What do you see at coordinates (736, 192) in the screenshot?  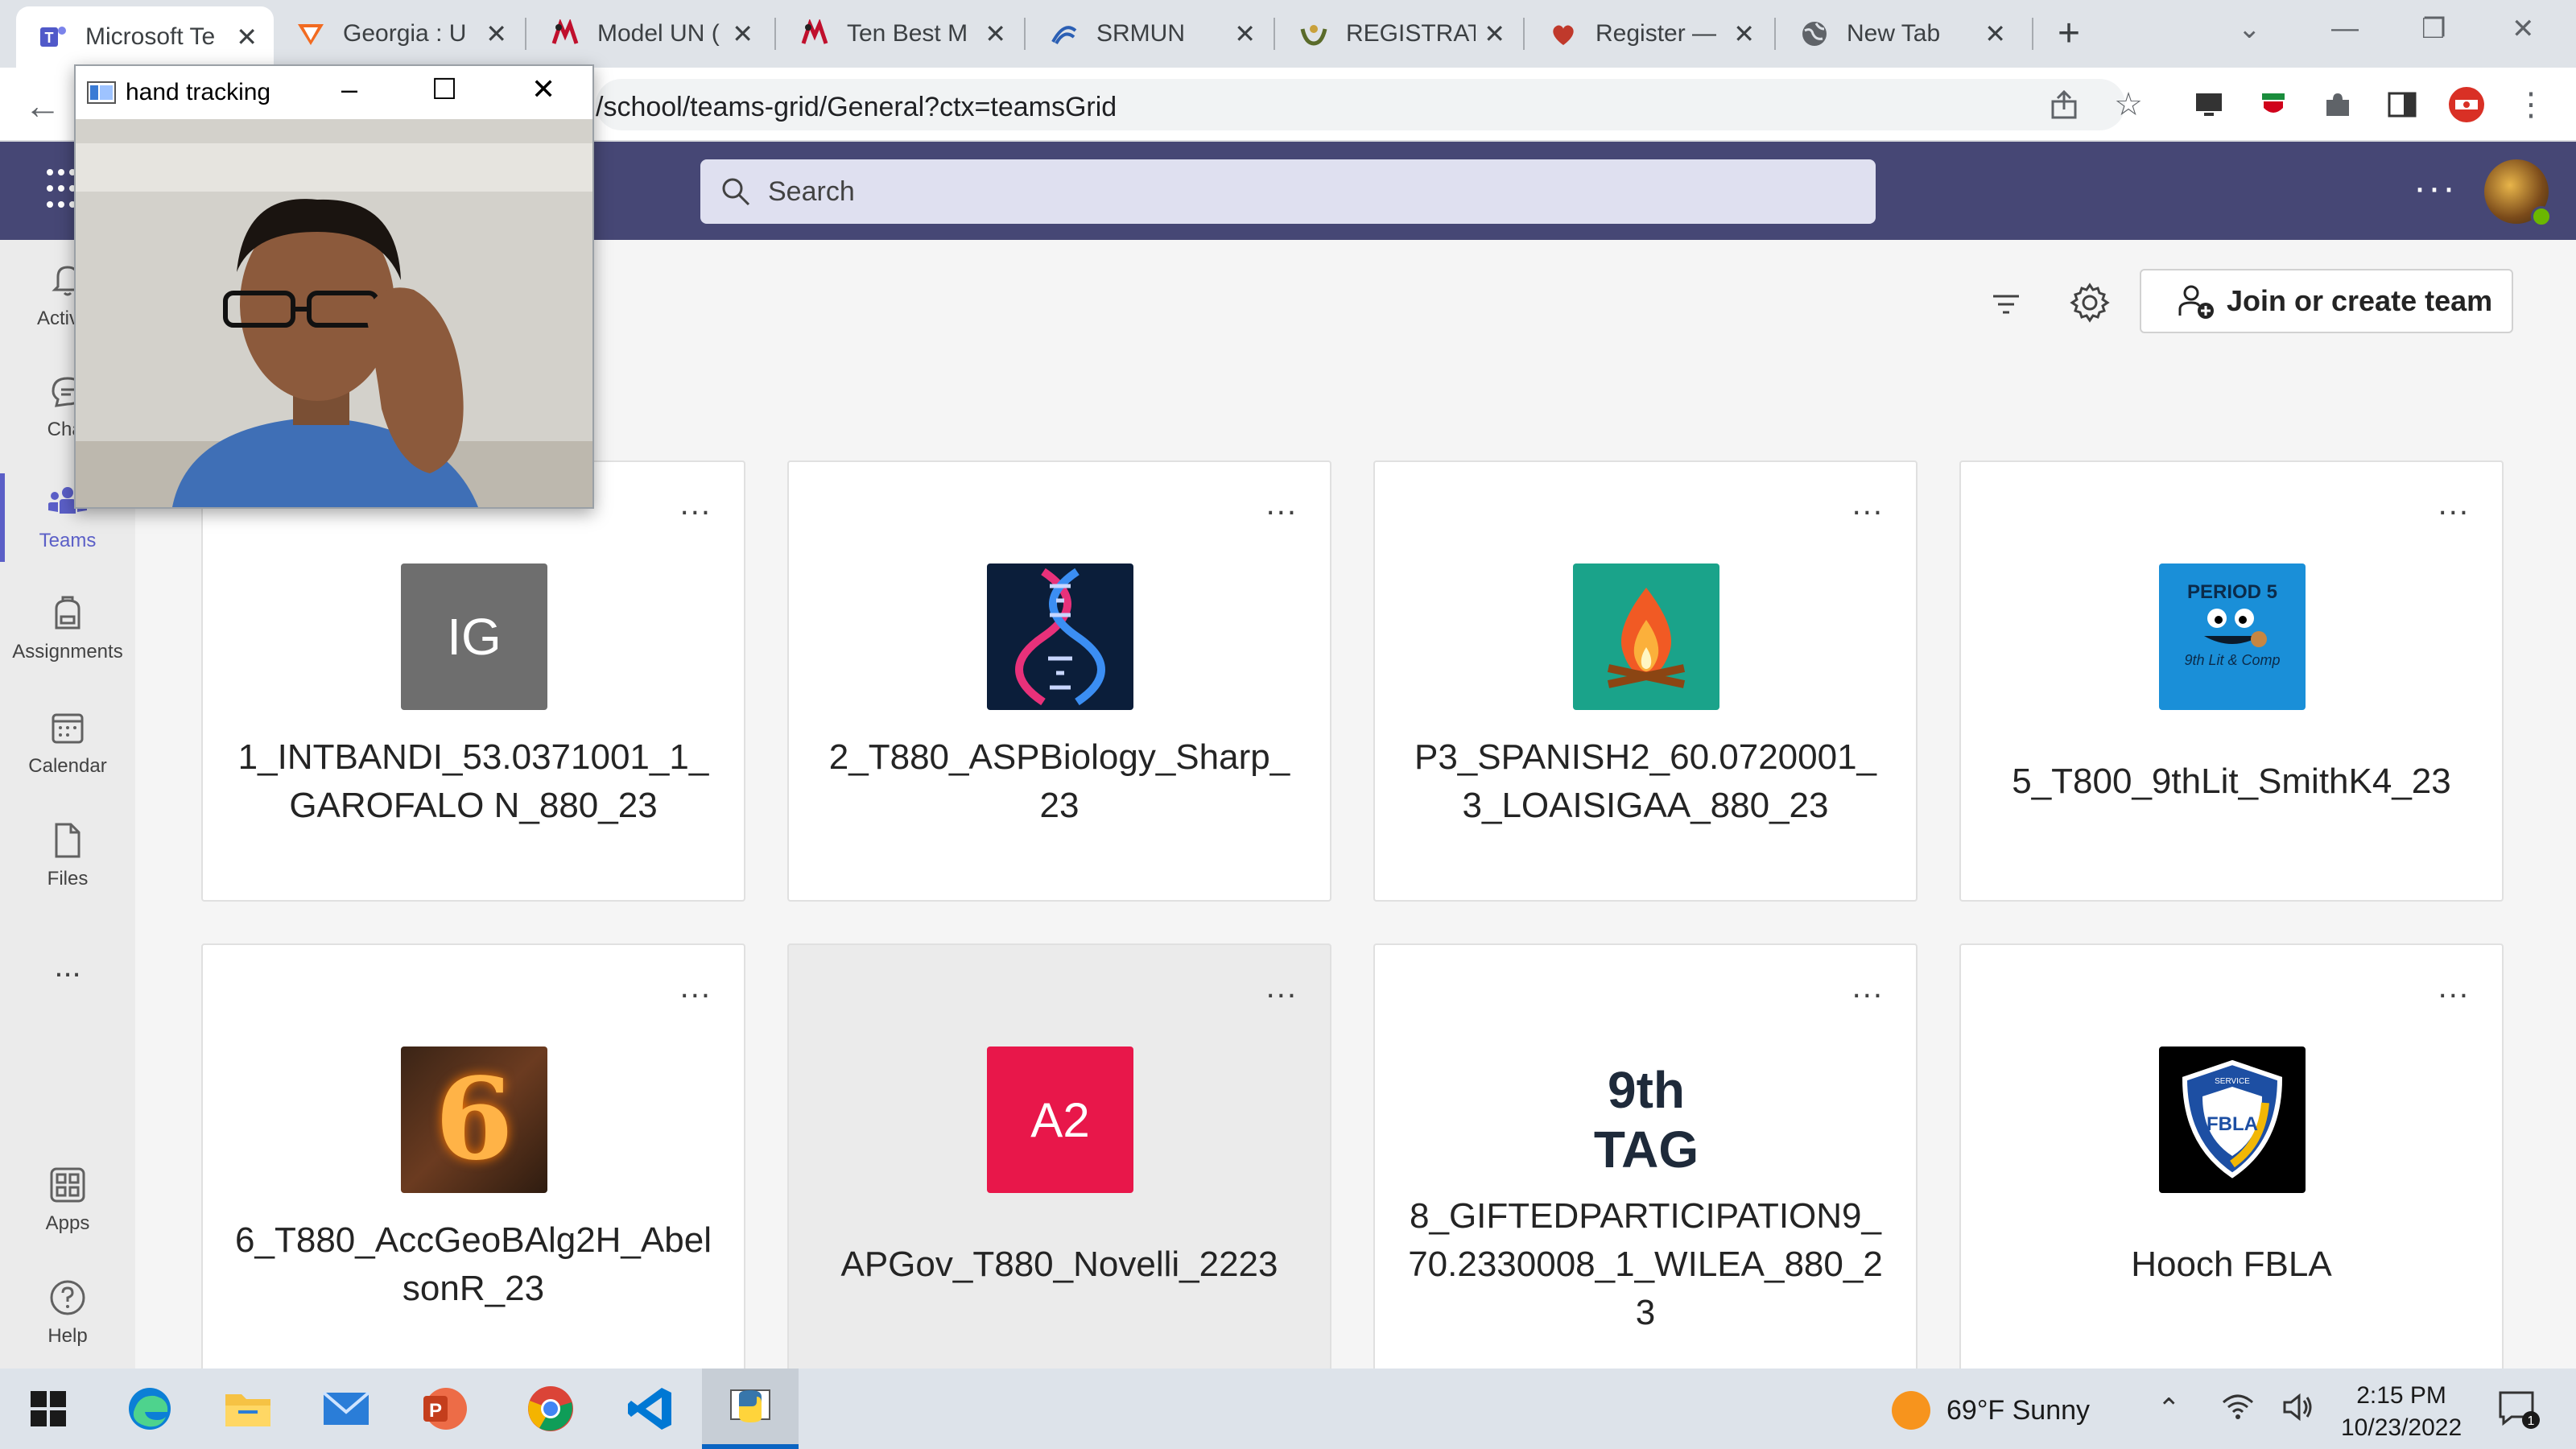 I see `search-icon` at bounding box center [736, 192].